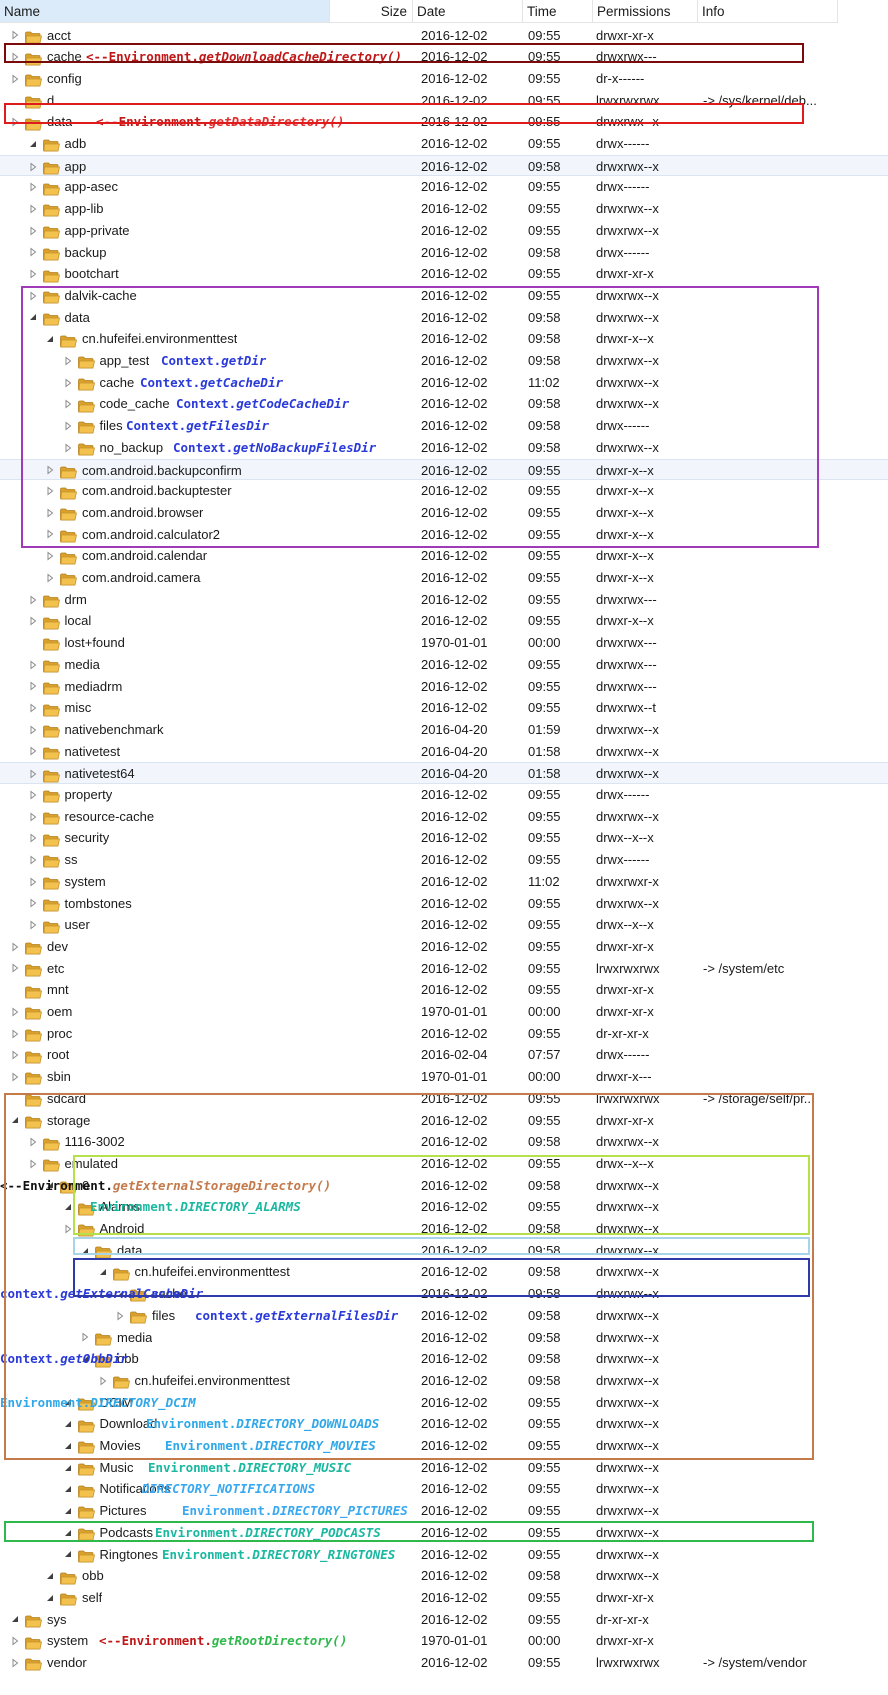  Describe the element at coordinates (444, 187) in the screenshot. I see `tree-row: app-asec 2016-12-02 09:55 drwx------` at that location.